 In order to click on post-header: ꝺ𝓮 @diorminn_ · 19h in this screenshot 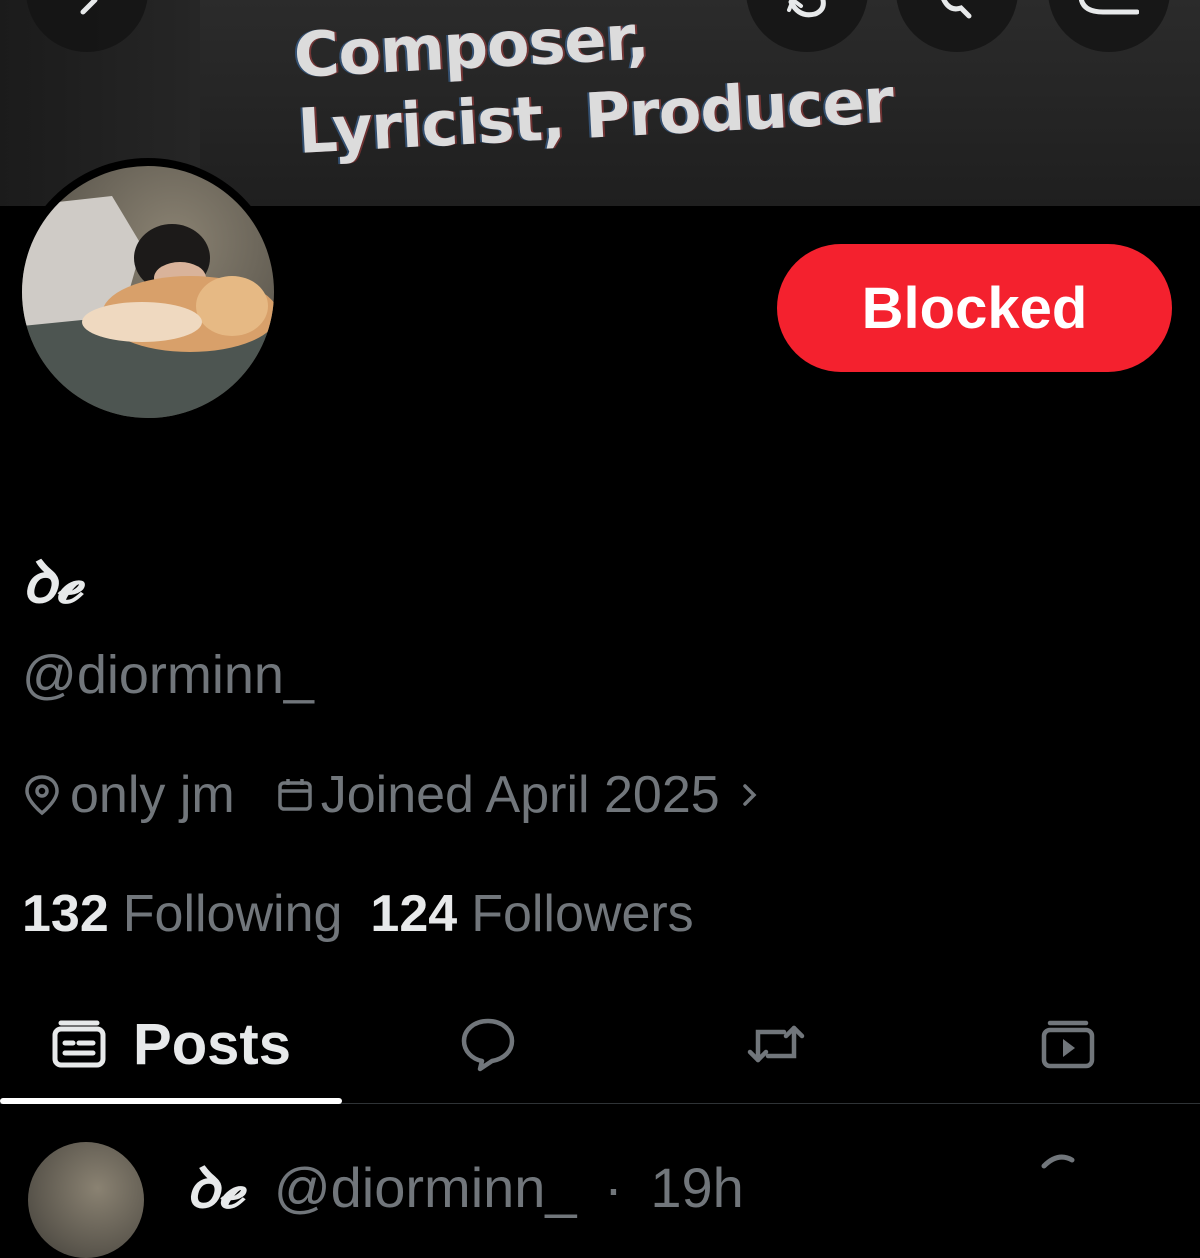, I will do `click(465, 1188)`.